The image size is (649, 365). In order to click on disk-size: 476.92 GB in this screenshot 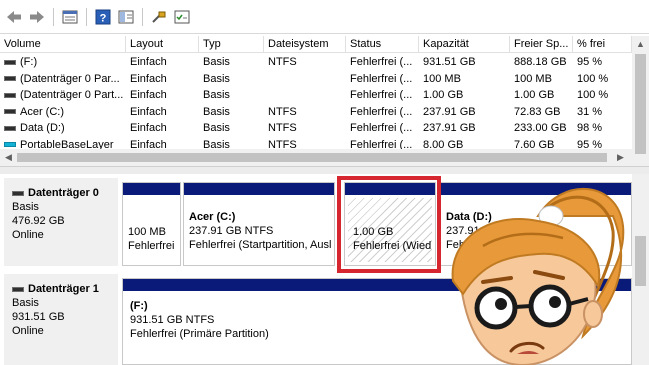, I will do `click(38, 221)`.